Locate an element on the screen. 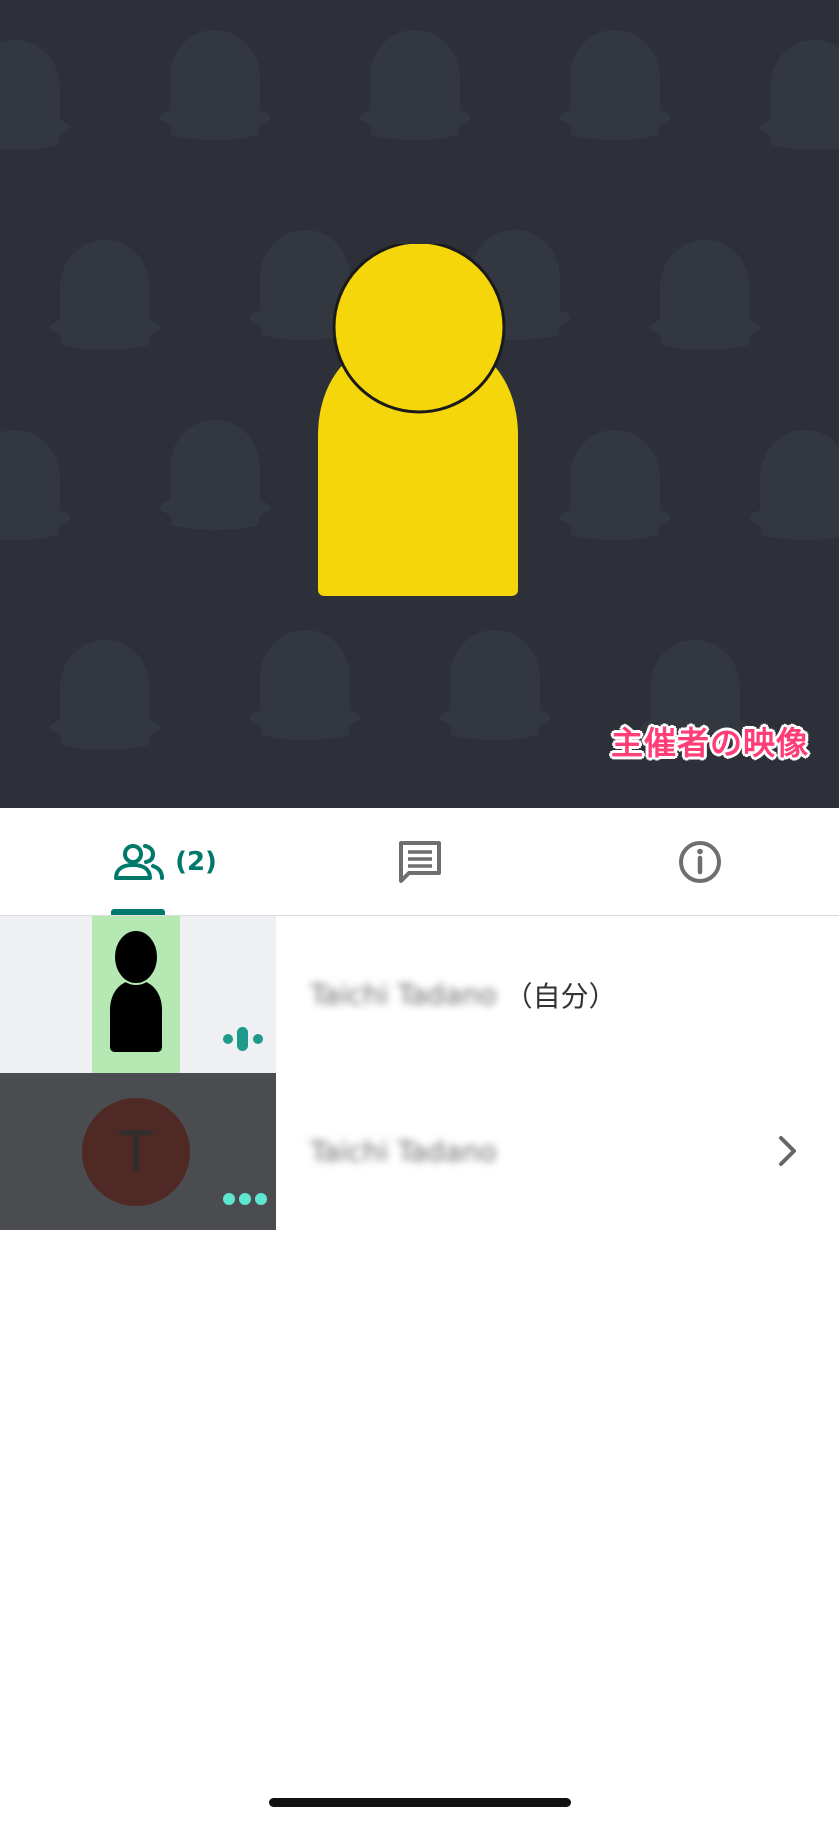  participant-name: Taichi Tadano （自分） is located at coordinates (463, 994).